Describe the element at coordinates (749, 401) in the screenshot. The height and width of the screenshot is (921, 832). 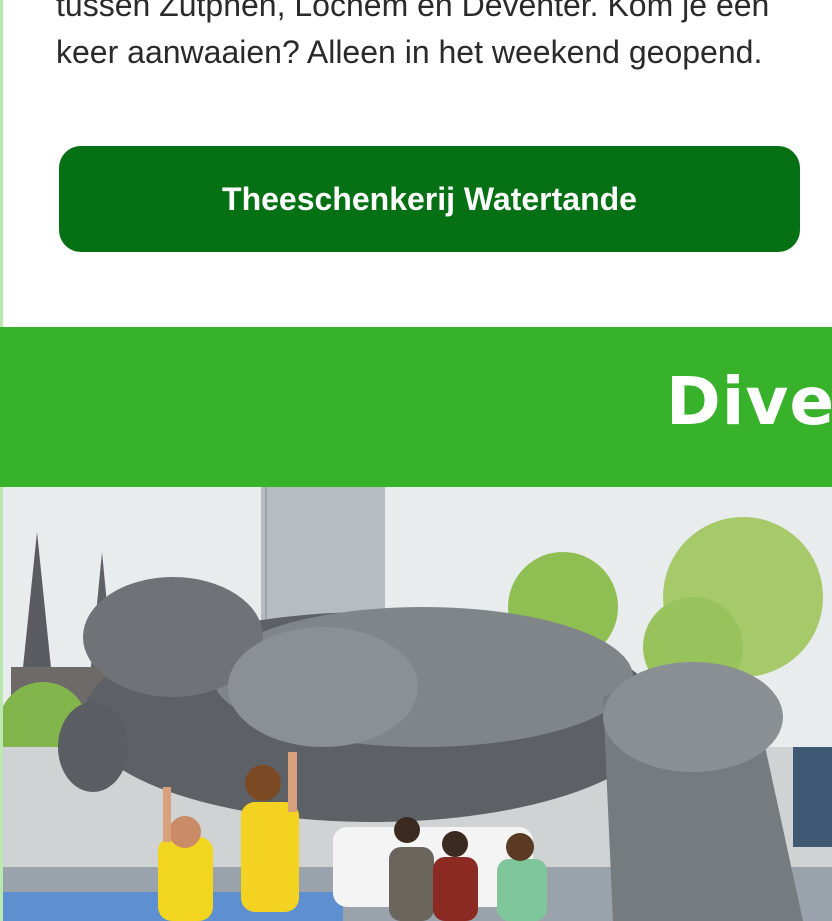
I see `section-title: Dive` at that location.